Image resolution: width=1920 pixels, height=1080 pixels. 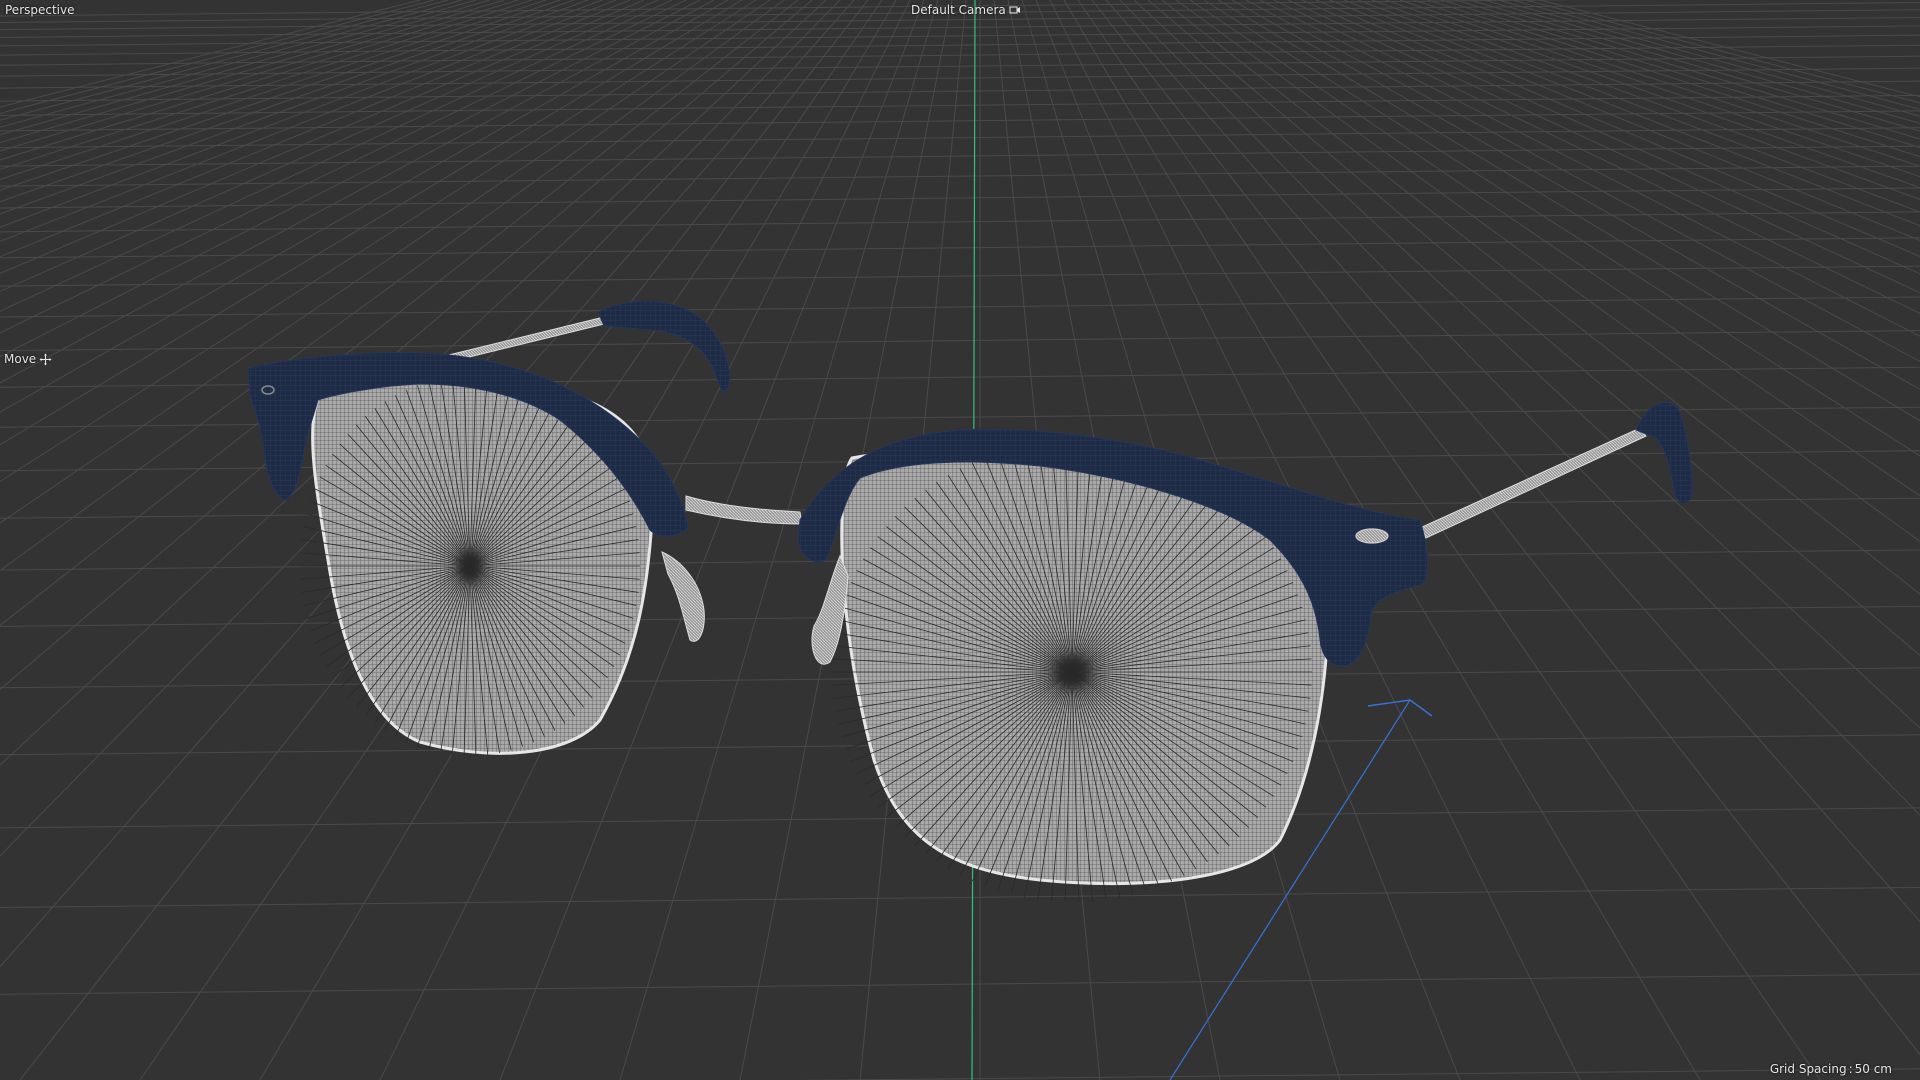 What do you see at coordinates (1808, 1069) in the screenshot?
I see `grid-spacing-label: Grid Spacing` at bounding box center [1808, 1069].